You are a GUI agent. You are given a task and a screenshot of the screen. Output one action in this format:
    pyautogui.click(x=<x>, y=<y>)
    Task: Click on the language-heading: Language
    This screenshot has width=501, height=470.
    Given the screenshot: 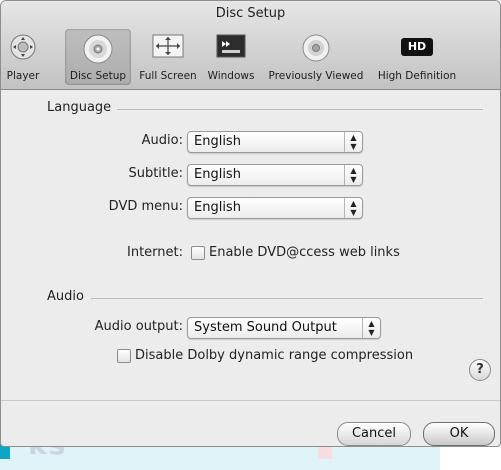 What is the action you would take?
    pyautogui.click(x=79, y=107)
    